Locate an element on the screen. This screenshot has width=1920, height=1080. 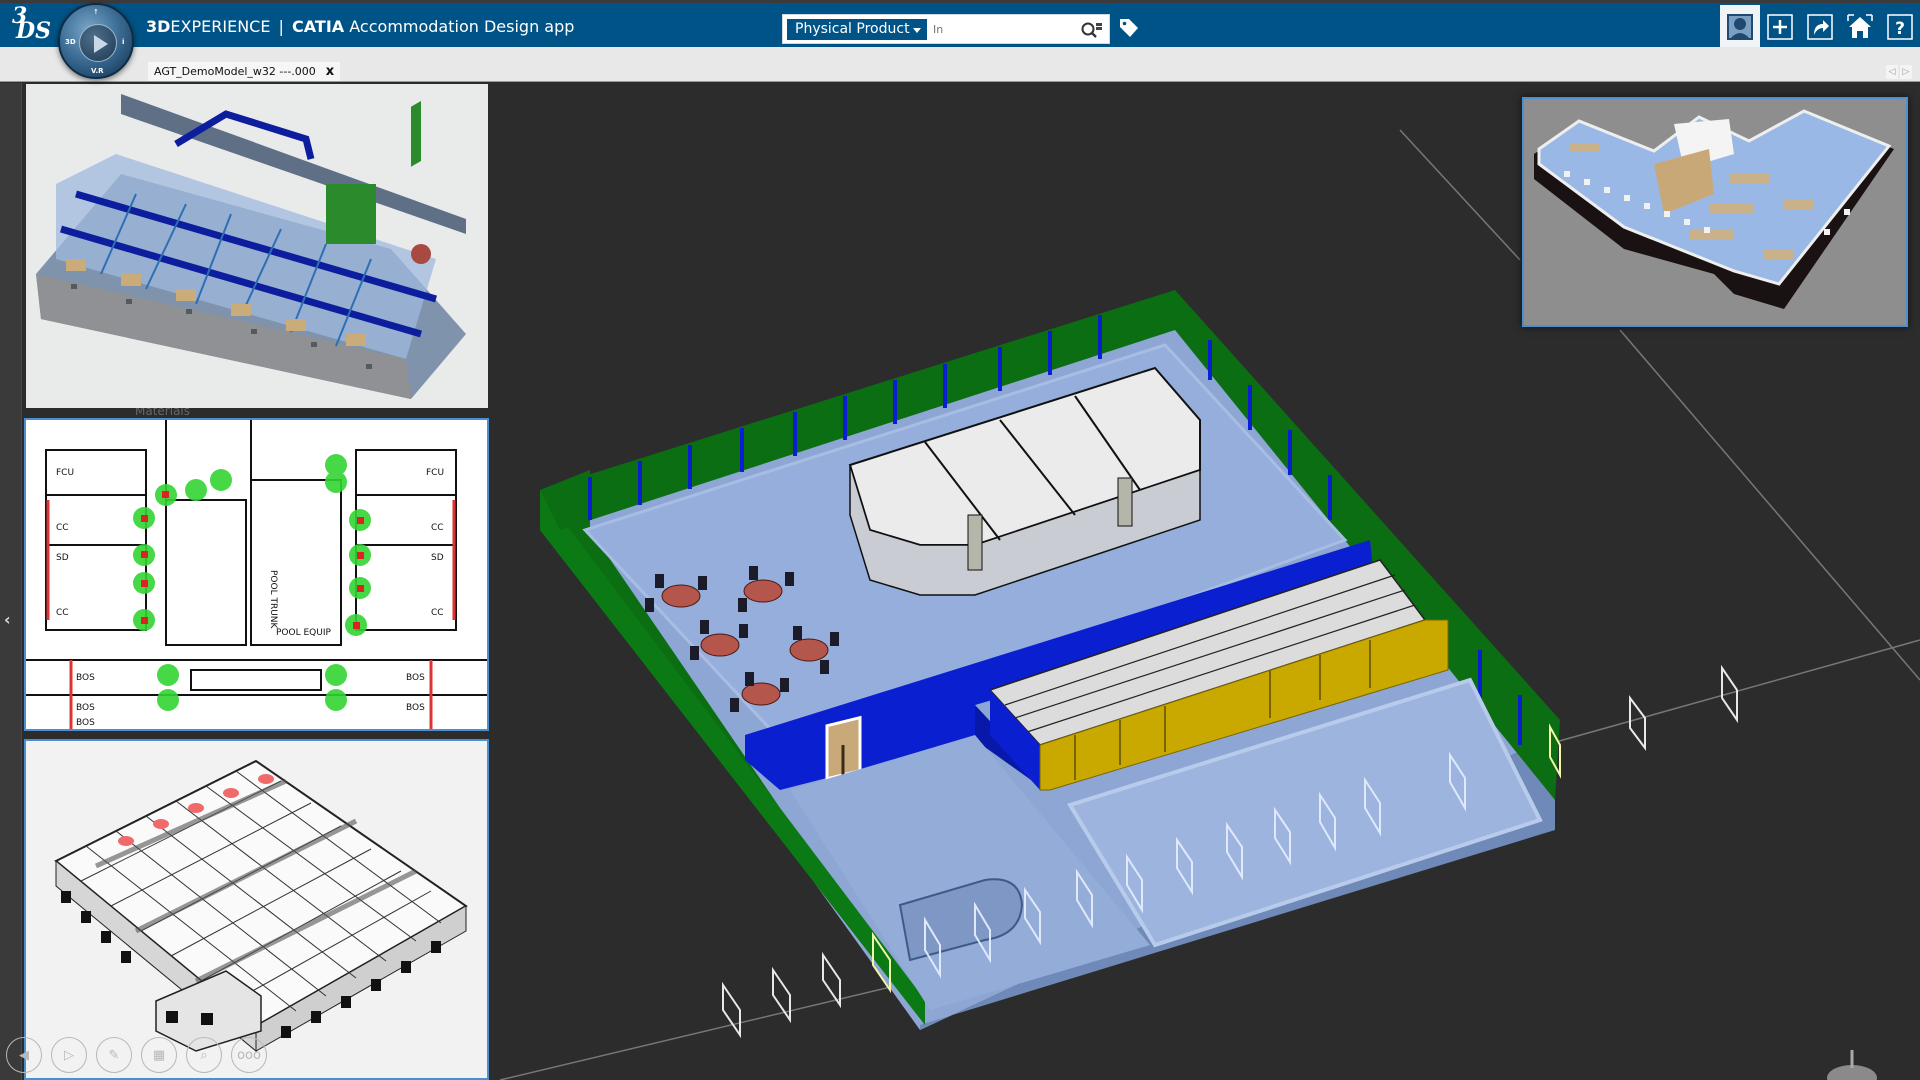
help-glyph: ? is located at coordinates (1900, 29).